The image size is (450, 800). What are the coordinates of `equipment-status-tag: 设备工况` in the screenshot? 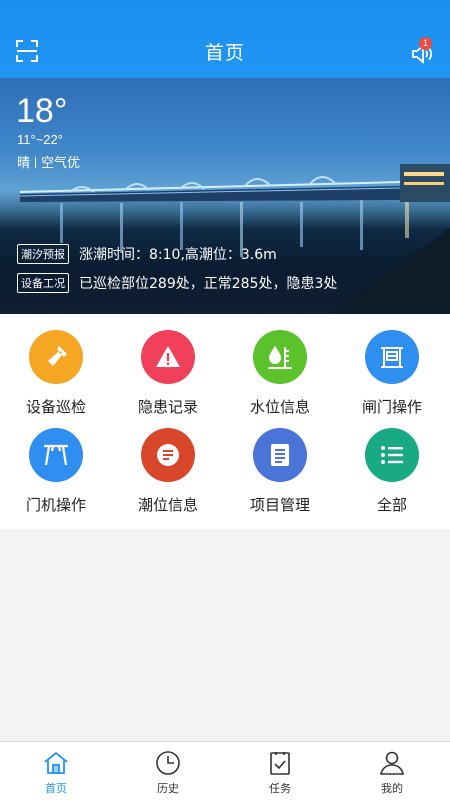 It's located at (43, 283).